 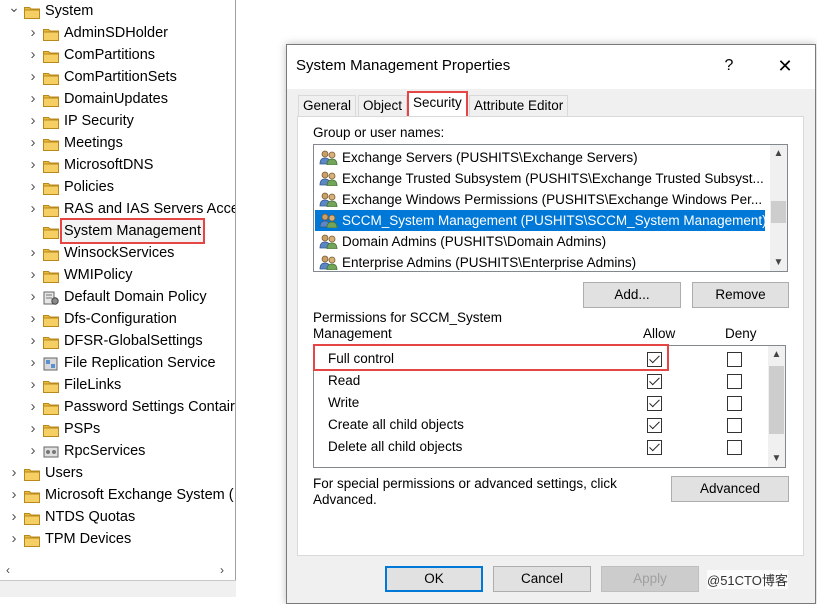 I want to click on permissions-scrollbar: ▲ ▼, so click(x=776, y=406).